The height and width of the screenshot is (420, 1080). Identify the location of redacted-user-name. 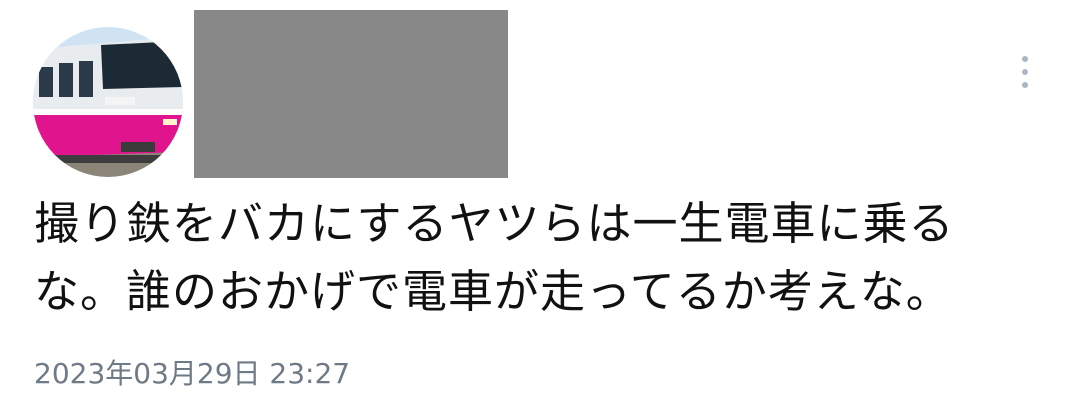
(351, 94).